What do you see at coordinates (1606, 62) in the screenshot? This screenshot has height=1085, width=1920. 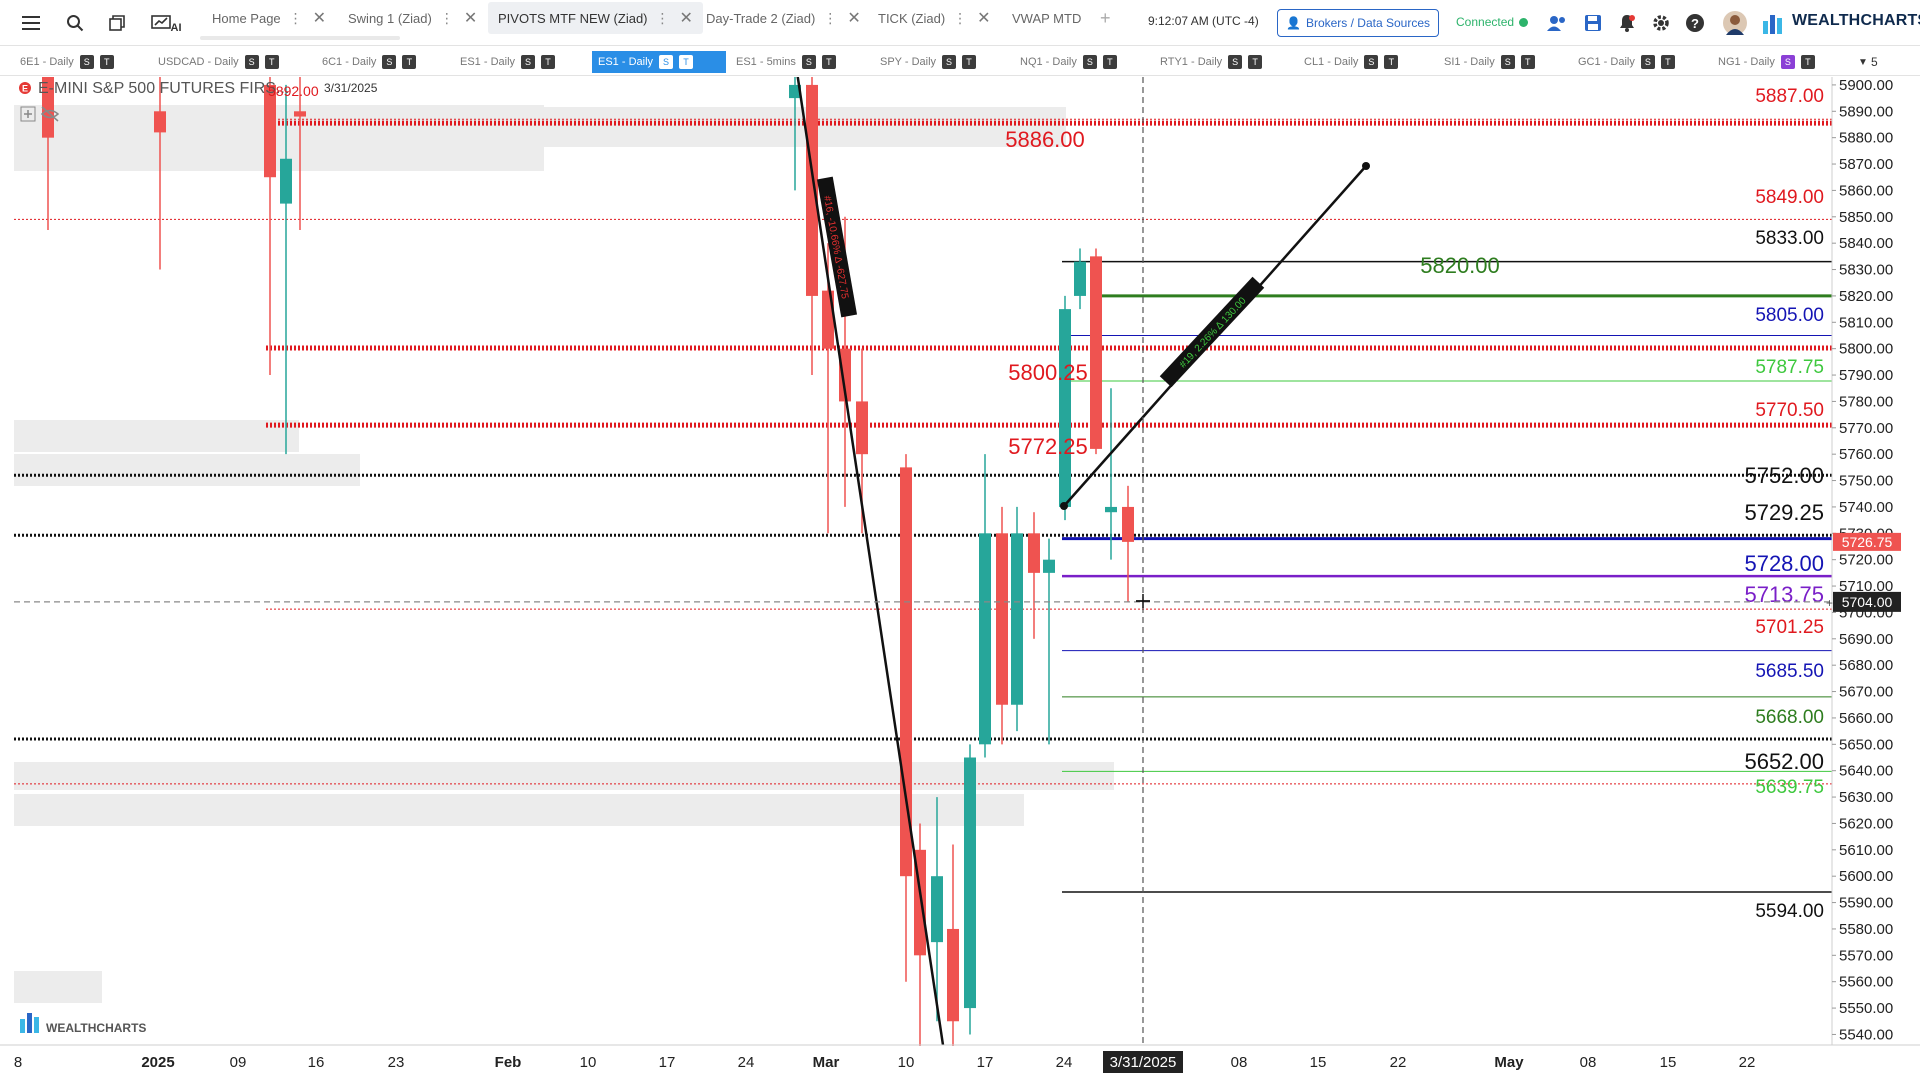 I see `symbol-label: GC1 - Daily` at bounding box center [1606, 62].